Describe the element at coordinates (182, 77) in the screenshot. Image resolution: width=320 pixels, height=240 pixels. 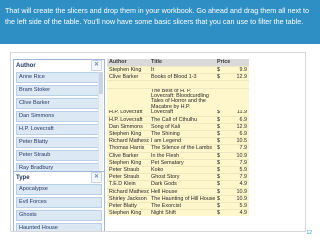
I see `cell-title: Books of Blood 1-3` at that location.